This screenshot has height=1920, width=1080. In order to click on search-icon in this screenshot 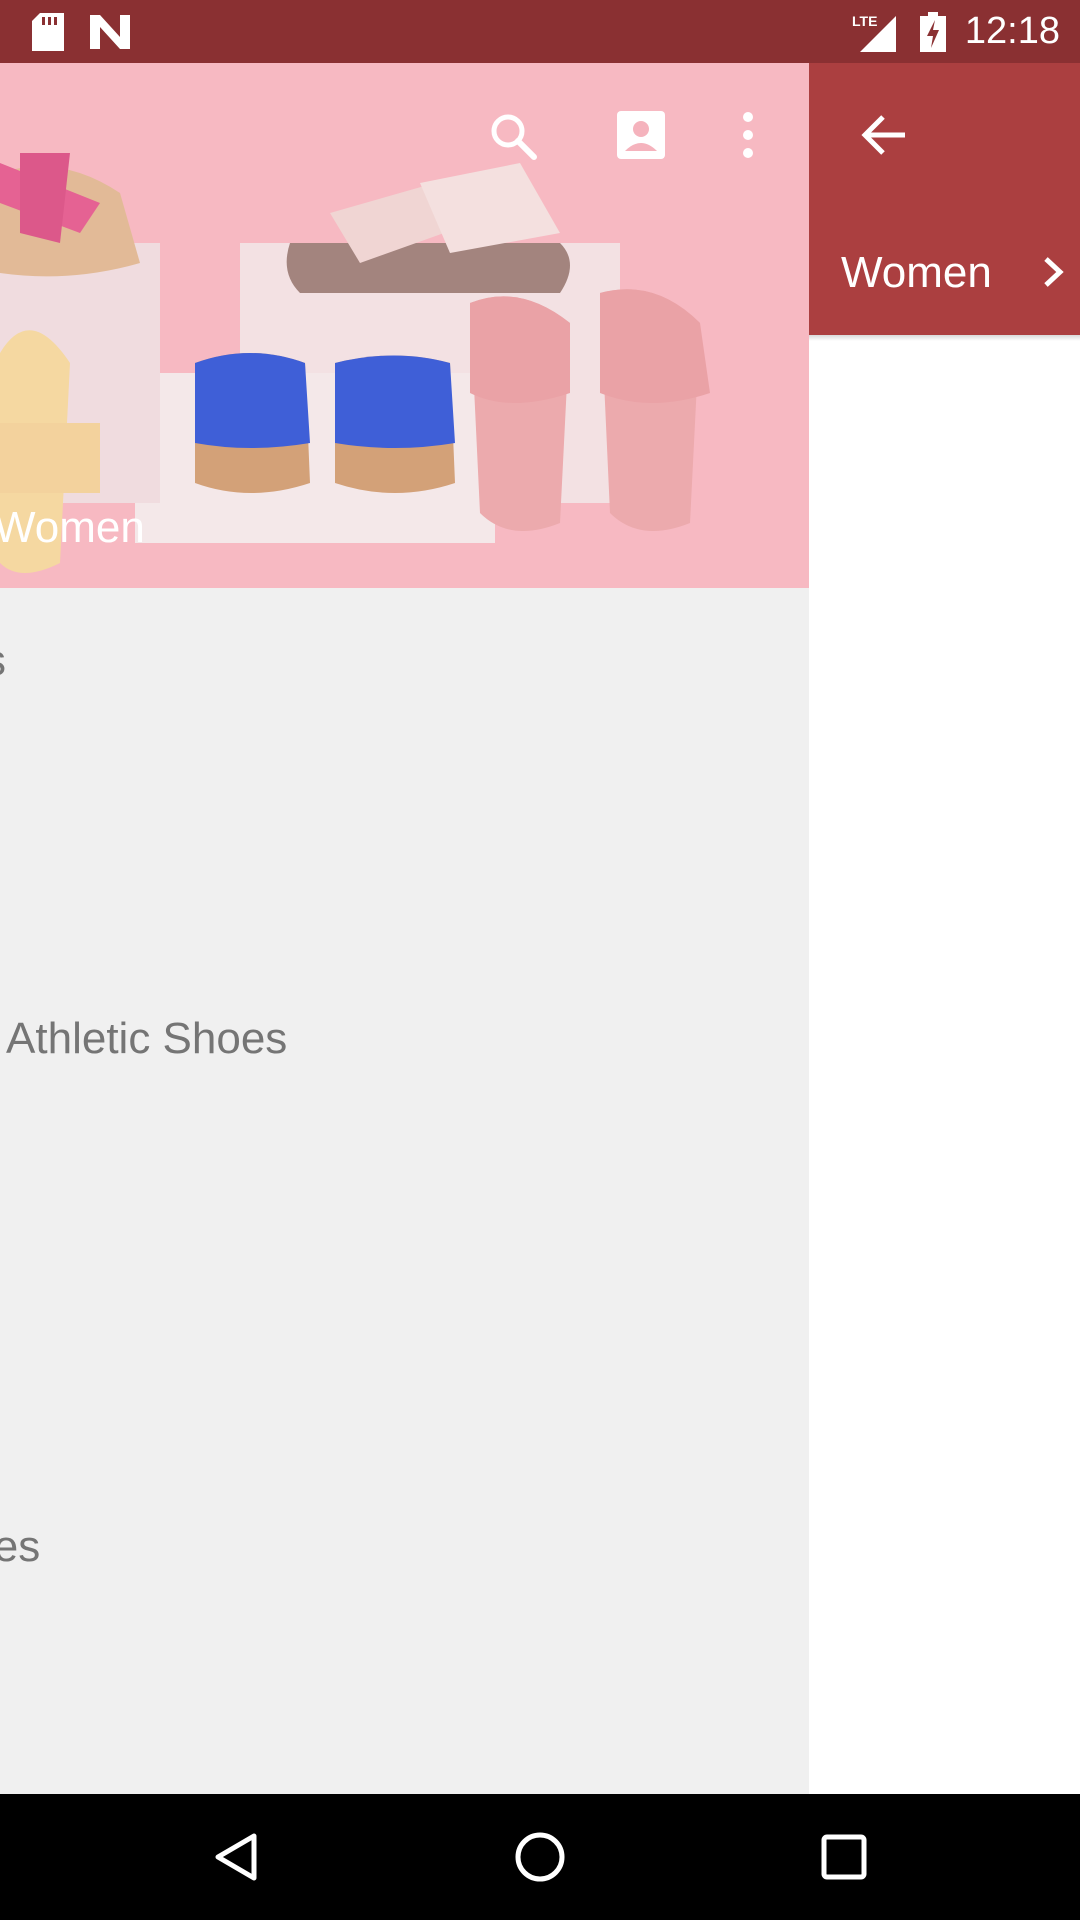, I will do `click(514, 137)`.